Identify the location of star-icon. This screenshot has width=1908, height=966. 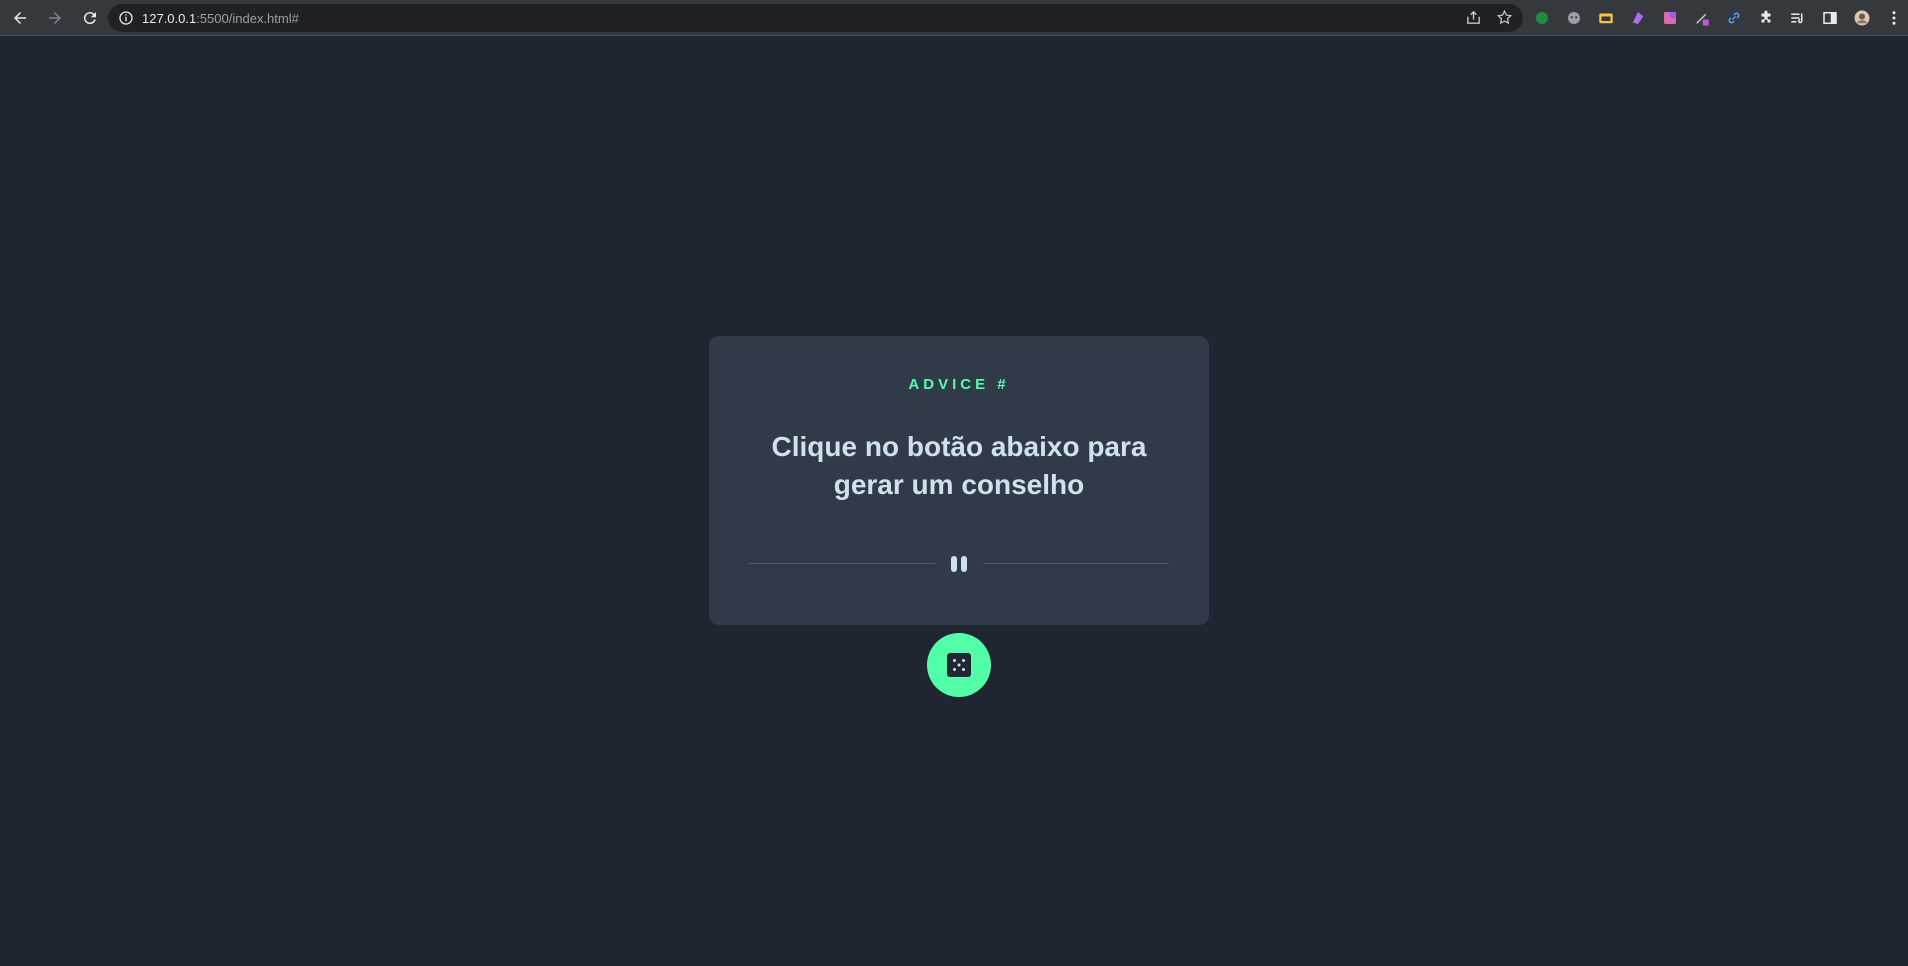
(1504, 17).